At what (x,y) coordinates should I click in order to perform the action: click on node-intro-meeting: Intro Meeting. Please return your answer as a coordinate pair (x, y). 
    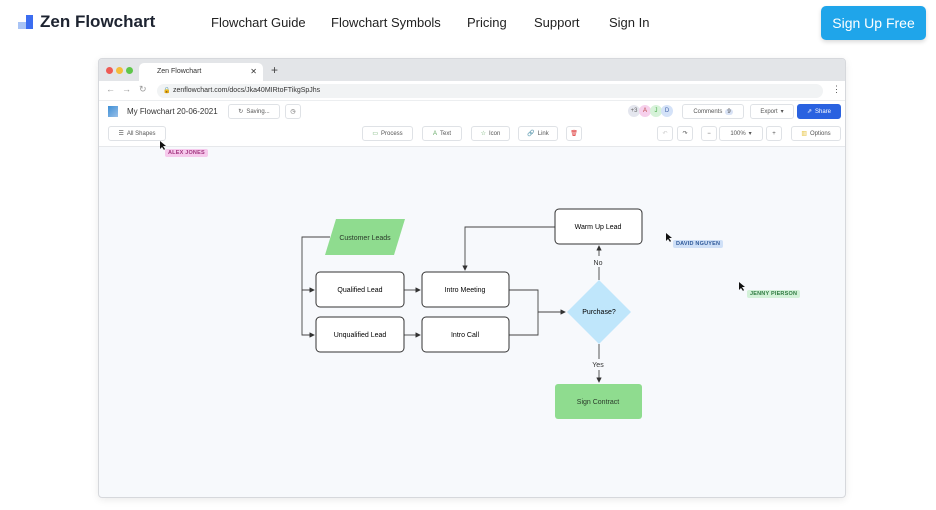
    Looking at the image, I should click on (465, 289).